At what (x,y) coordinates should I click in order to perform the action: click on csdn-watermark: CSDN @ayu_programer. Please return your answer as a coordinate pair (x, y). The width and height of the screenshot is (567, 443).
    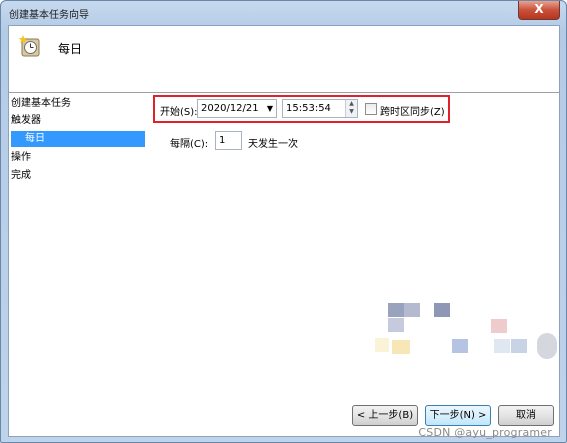
    Looking at the image, I should click on (485, 432).